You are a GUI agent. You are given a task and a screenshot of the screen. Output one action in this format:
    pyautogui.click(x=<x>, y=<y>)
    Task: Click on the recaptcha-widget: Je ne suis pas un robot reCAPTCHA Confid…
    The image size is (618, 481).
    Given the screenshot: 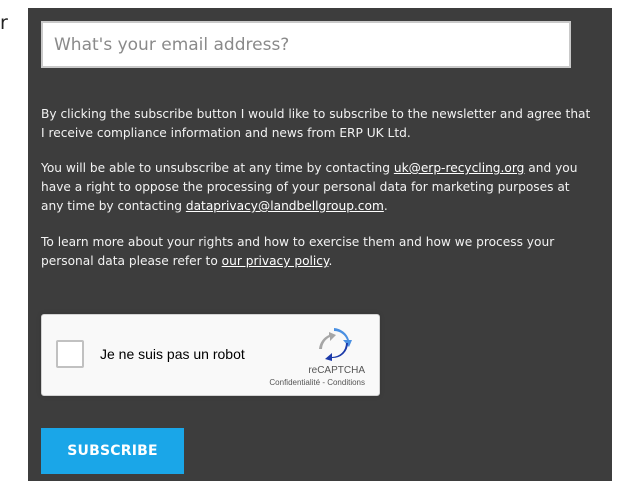 What is the action you would take?
    pyautogui.click(x=210, y=355)
    